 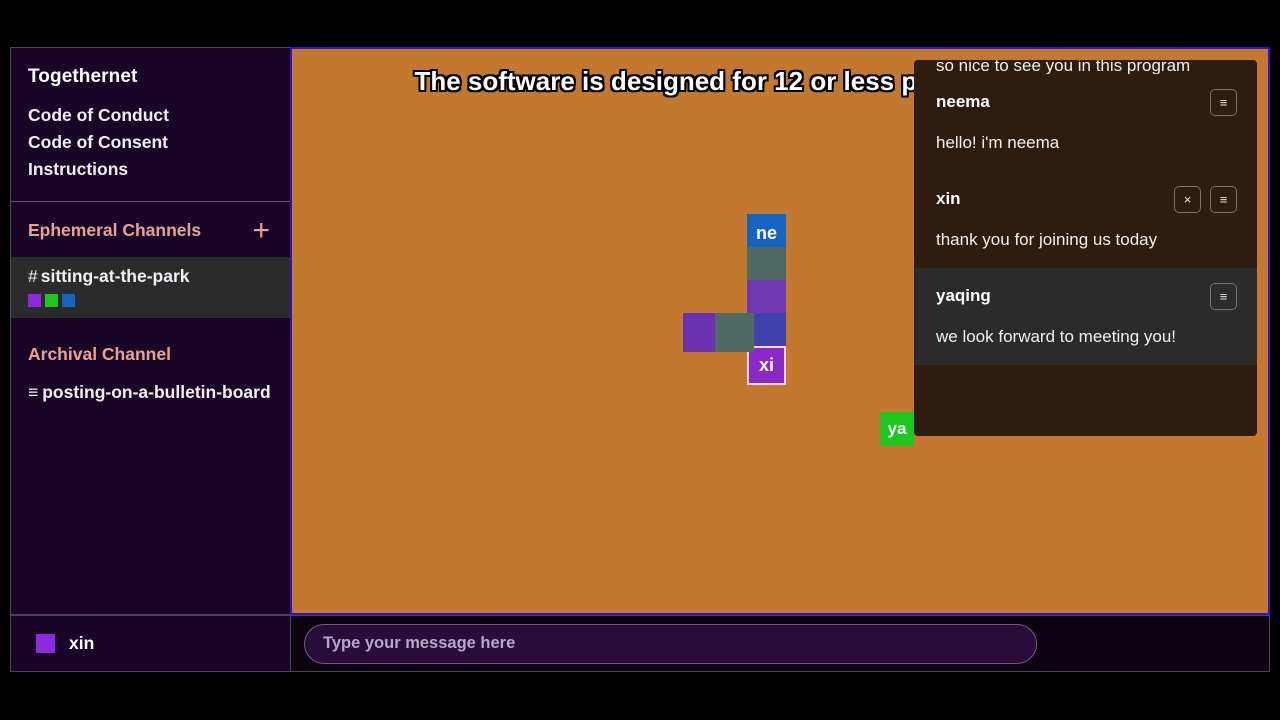 I want to click on ephemeral-channels-title: Ephemeral Channels, so click(x=115, y=230).